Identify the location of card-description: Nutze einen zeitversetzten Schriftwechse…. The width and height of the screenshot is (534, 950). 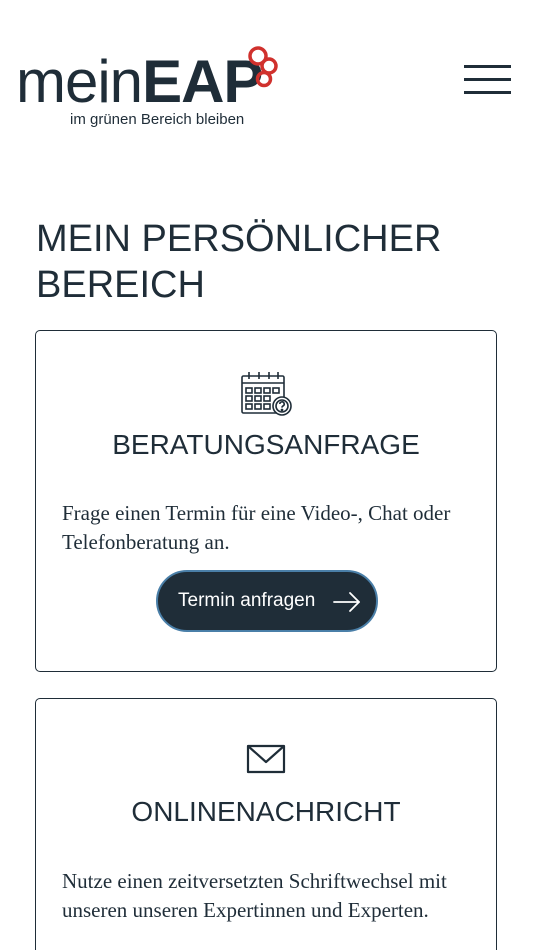
(254, 895).